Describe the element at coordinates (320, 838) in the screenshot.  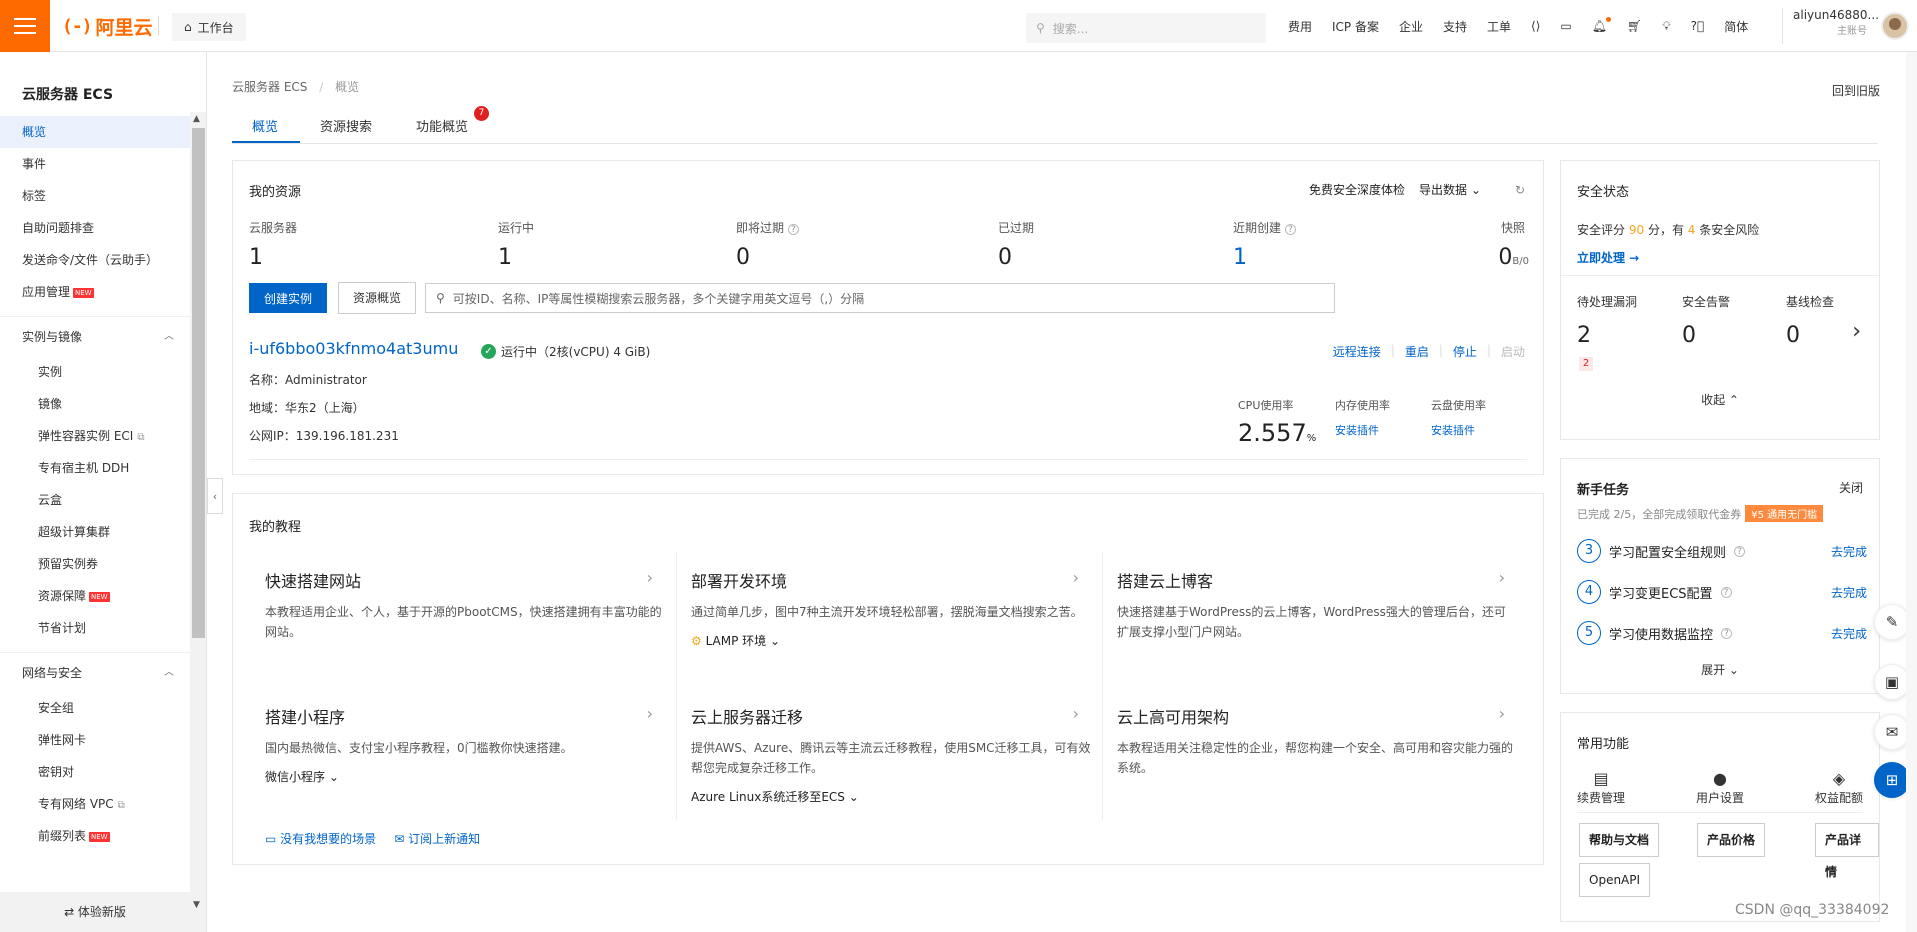
I see `no-scenario-link: ▭ 没有我想要的场景` at that location.